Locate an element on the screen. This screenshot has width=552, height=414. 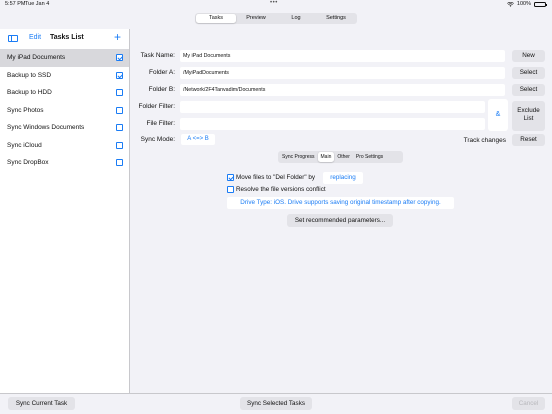
tab-settings: Settings is located at coordinates (336, 18).